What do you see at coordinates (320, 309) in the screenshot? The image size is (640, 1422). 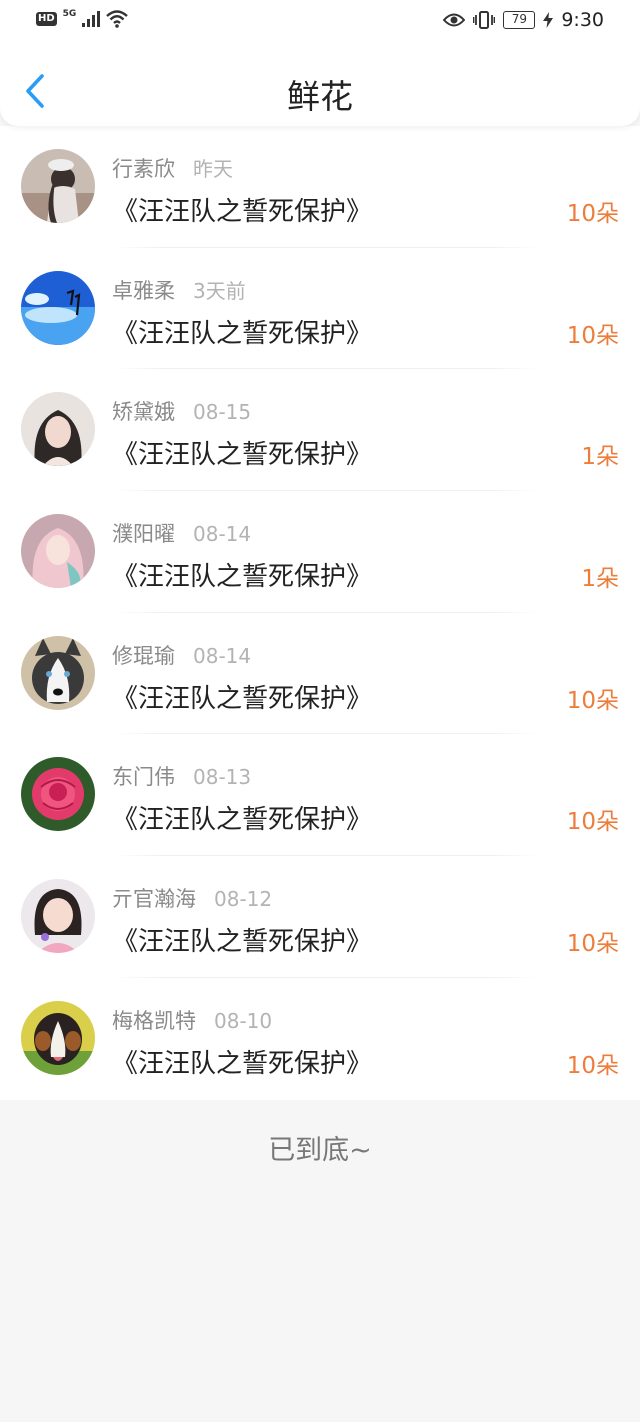 I see `list-item: 卓雅柔 3天前 《汪汪队之誓死保护》 10朵` at bounding box center [320, 309].